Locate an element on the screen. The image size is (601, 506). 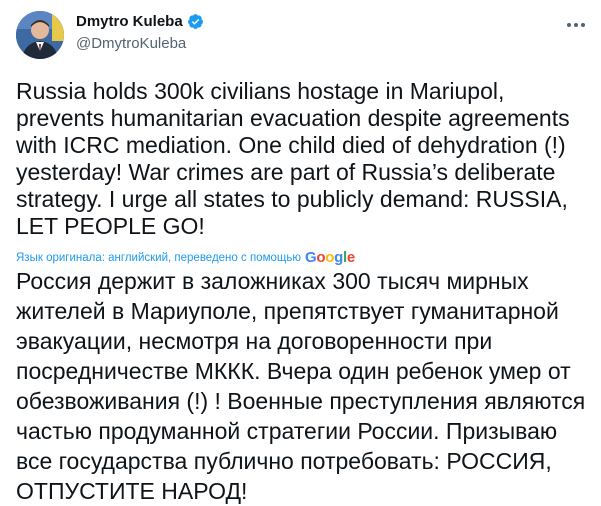
google-logo-letter: e is located at coordinates (350, 257).